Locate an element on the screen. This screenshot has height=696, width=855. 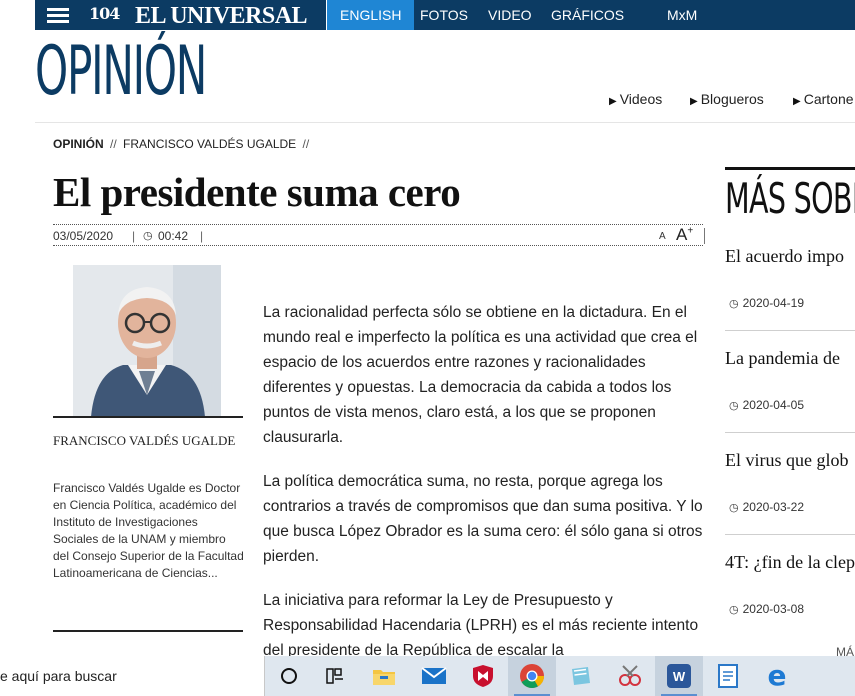
notes-app-icon is located at coordinates (581, 676).